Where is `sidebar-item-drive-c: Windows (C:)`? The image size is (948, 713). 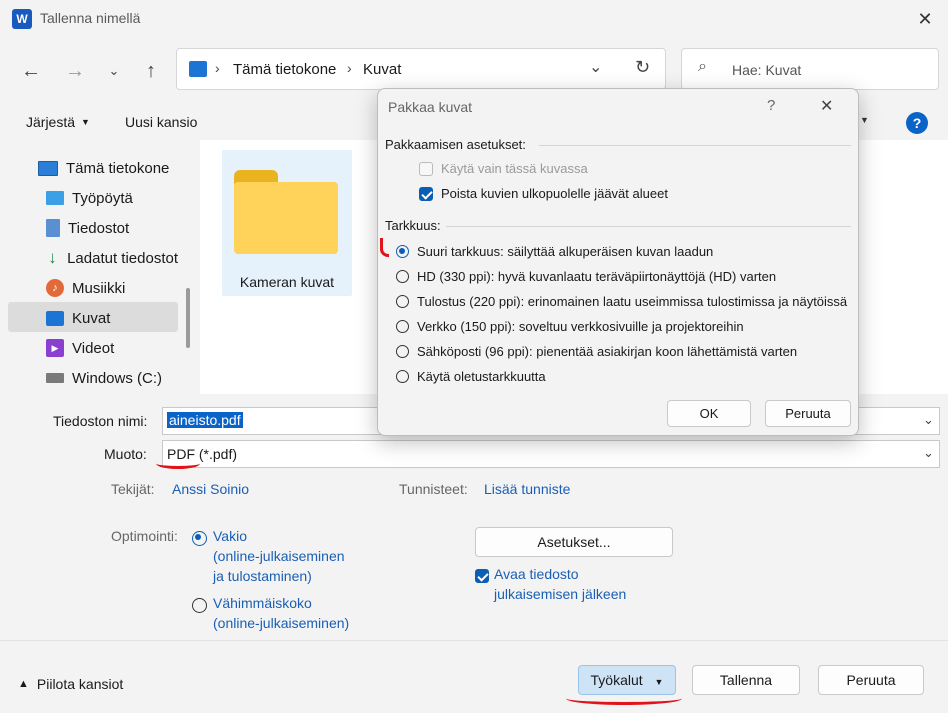 sidebar-item-drive-c: Windows (C:) is located at coordinates (104, 378).